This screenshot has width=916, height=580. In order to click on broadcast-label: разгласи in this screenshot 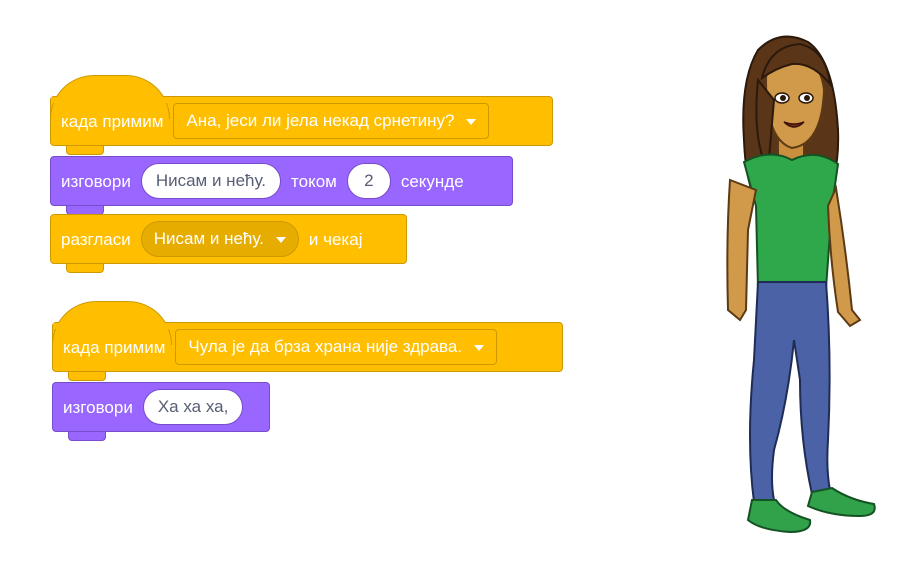, I will do `click(96, 239)`.